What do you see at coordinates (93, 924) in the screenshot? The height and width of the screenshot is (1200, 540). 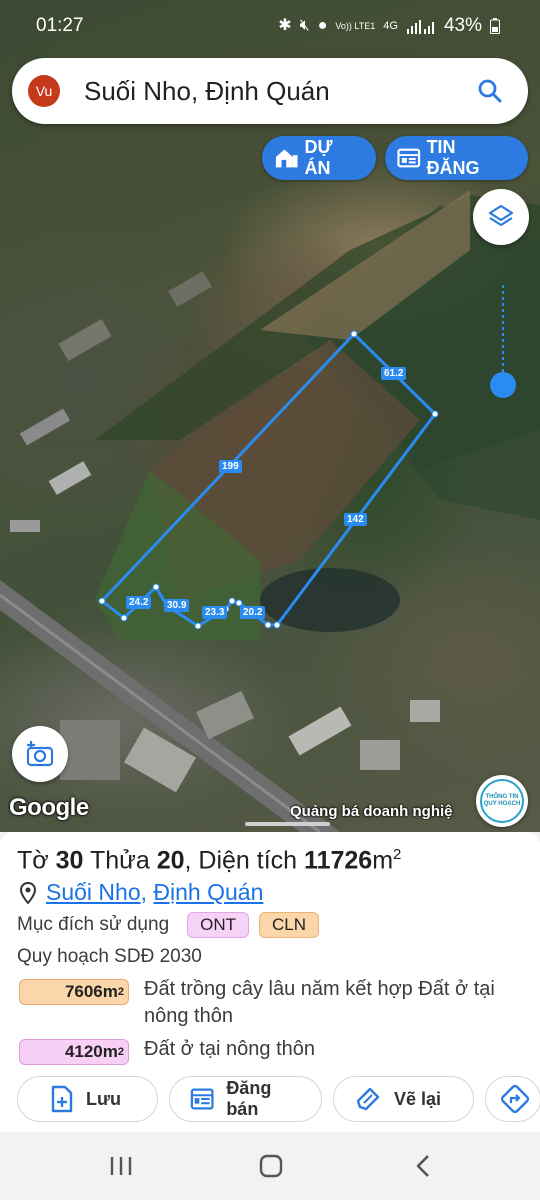 I see `usage-label: Mục đích sử dụng` at bounding box center [93, 924].